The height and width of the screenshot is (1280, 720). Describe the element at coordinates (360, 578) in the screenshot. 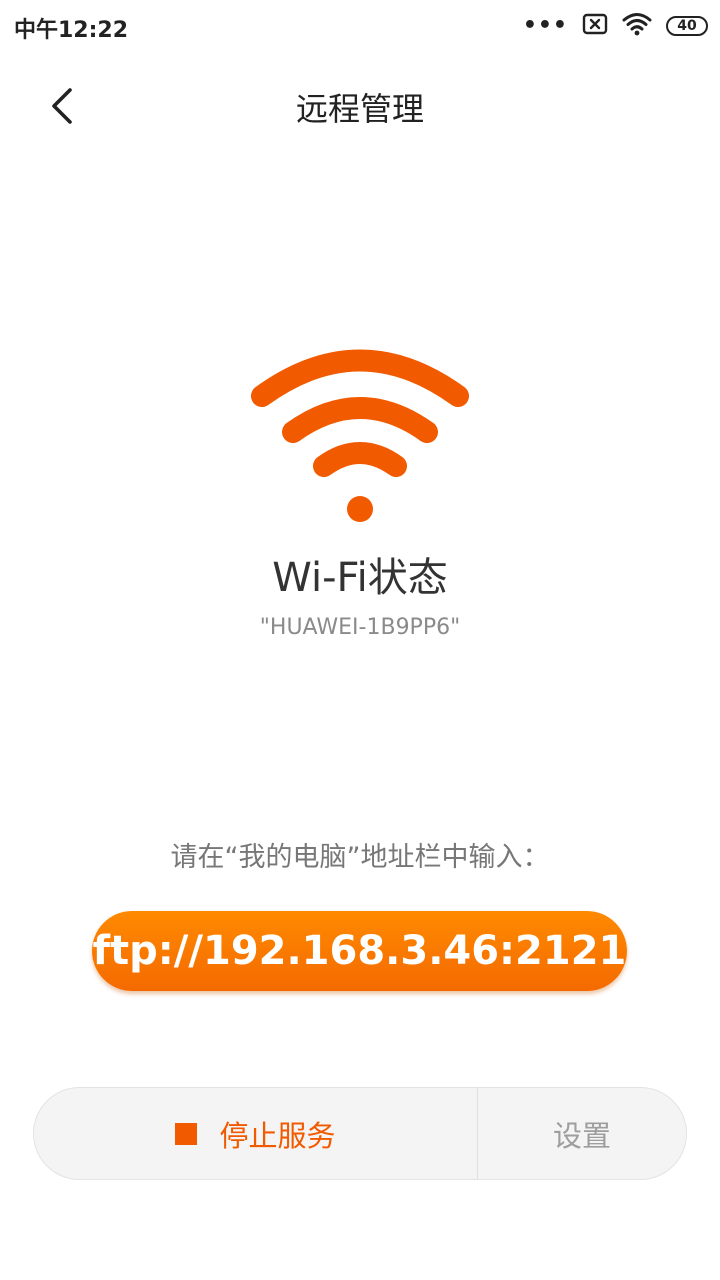

I see `wifi-status-title: Wi-Fi状态` at that location.